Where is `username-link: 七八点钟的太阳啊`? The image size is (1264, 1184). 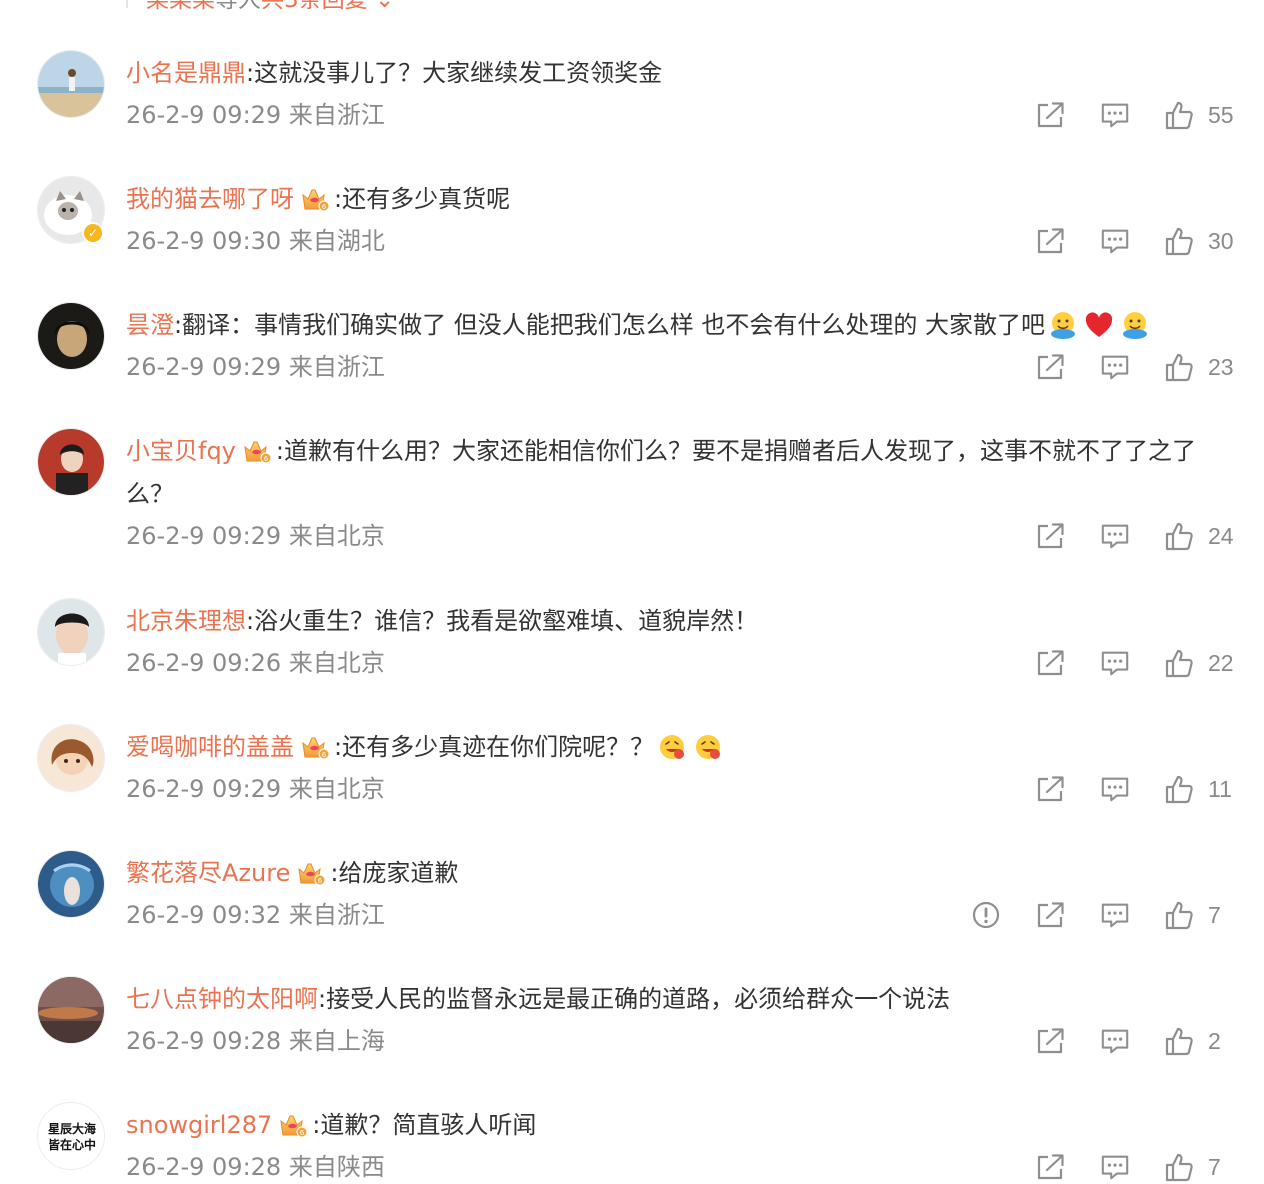
username-link: 七八点钟的太阳啊 is located at coordinates (222, 999).